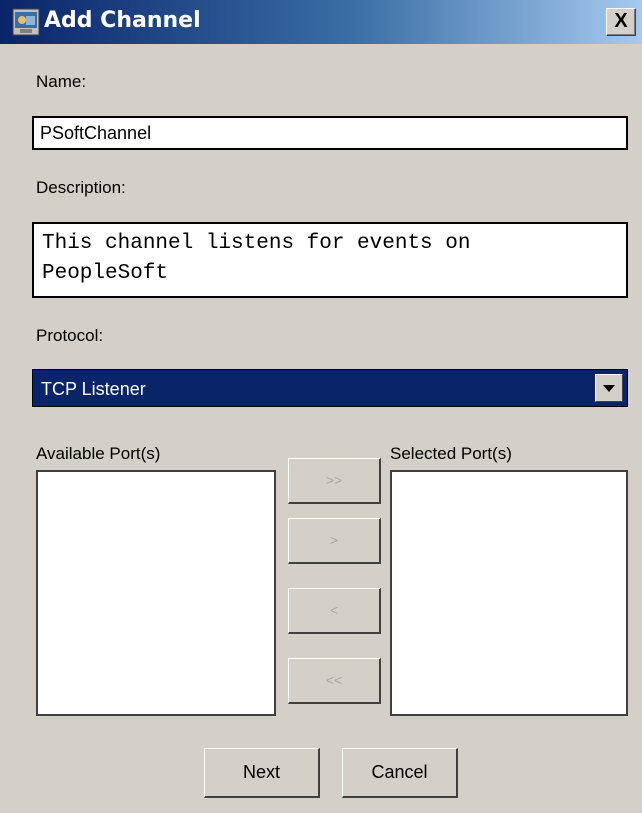 This screenshot has width=642, height=813. What do you see at coordinates (156, 593) in the screenshot?
I see `available-ports-list` at bounding box center [156, 593].